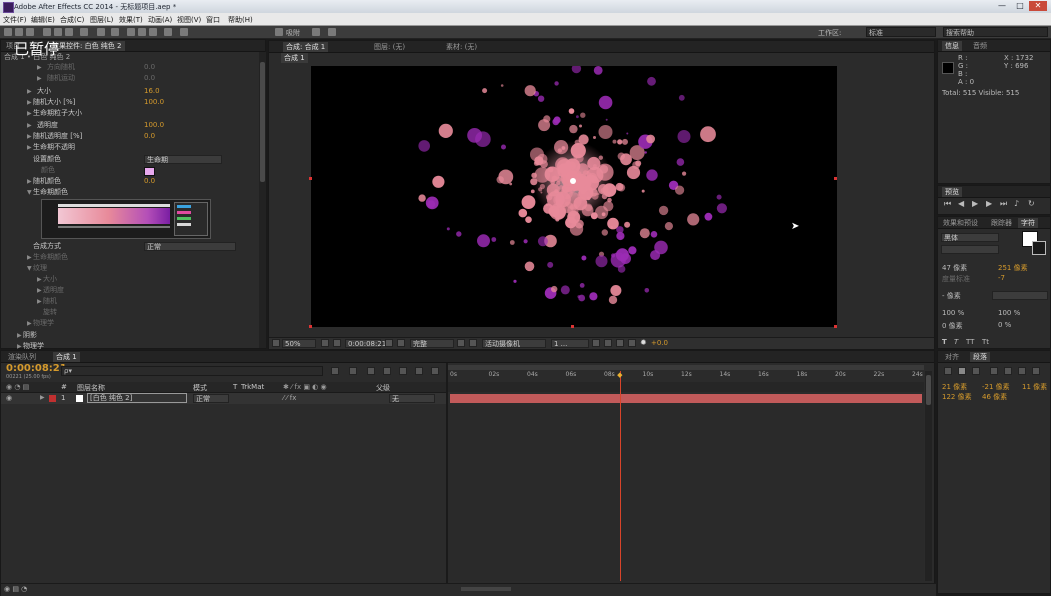  What do you see at coordinates (952, 357) in the screenshot?
I see `tab-align: 对齐` at bounding box center [952, 357].